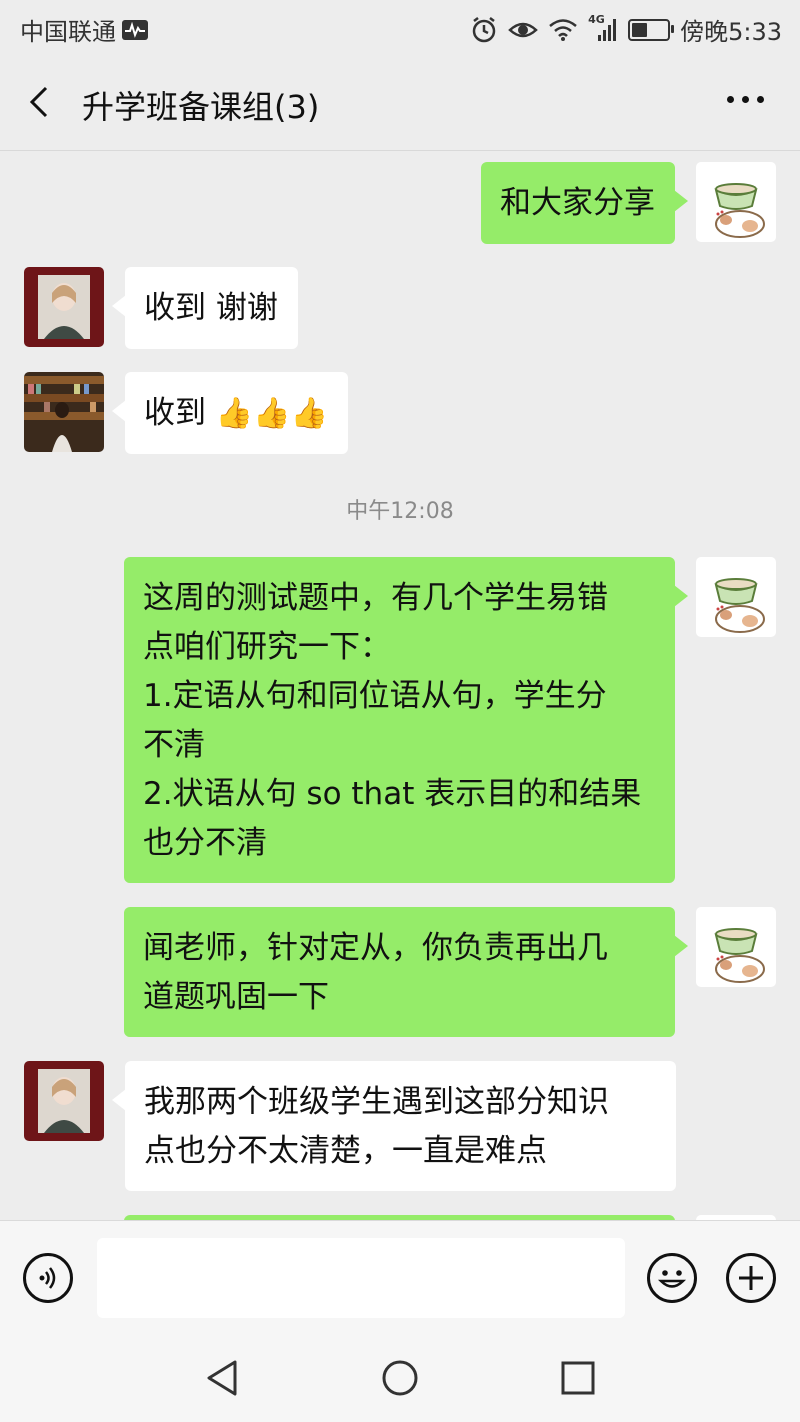 Image resolution: width=800 pixels, height=1422 pixels. What do you see at coordinates (361, 1278) in the screenshot?
I see `message-input` at bounding box center [361, 1278].